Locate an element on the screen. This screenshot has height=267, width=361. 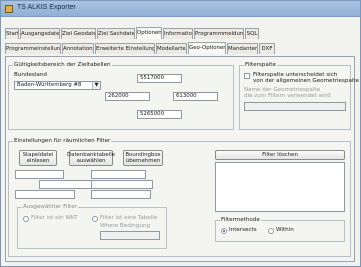
tab-sql: SQL is located at coordinates (252, 33).